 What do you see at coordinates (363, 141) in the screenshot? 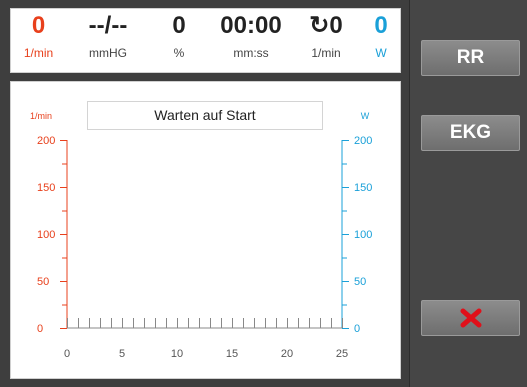
I see `right-tick-label: 200` at bounding box center [363, 141].